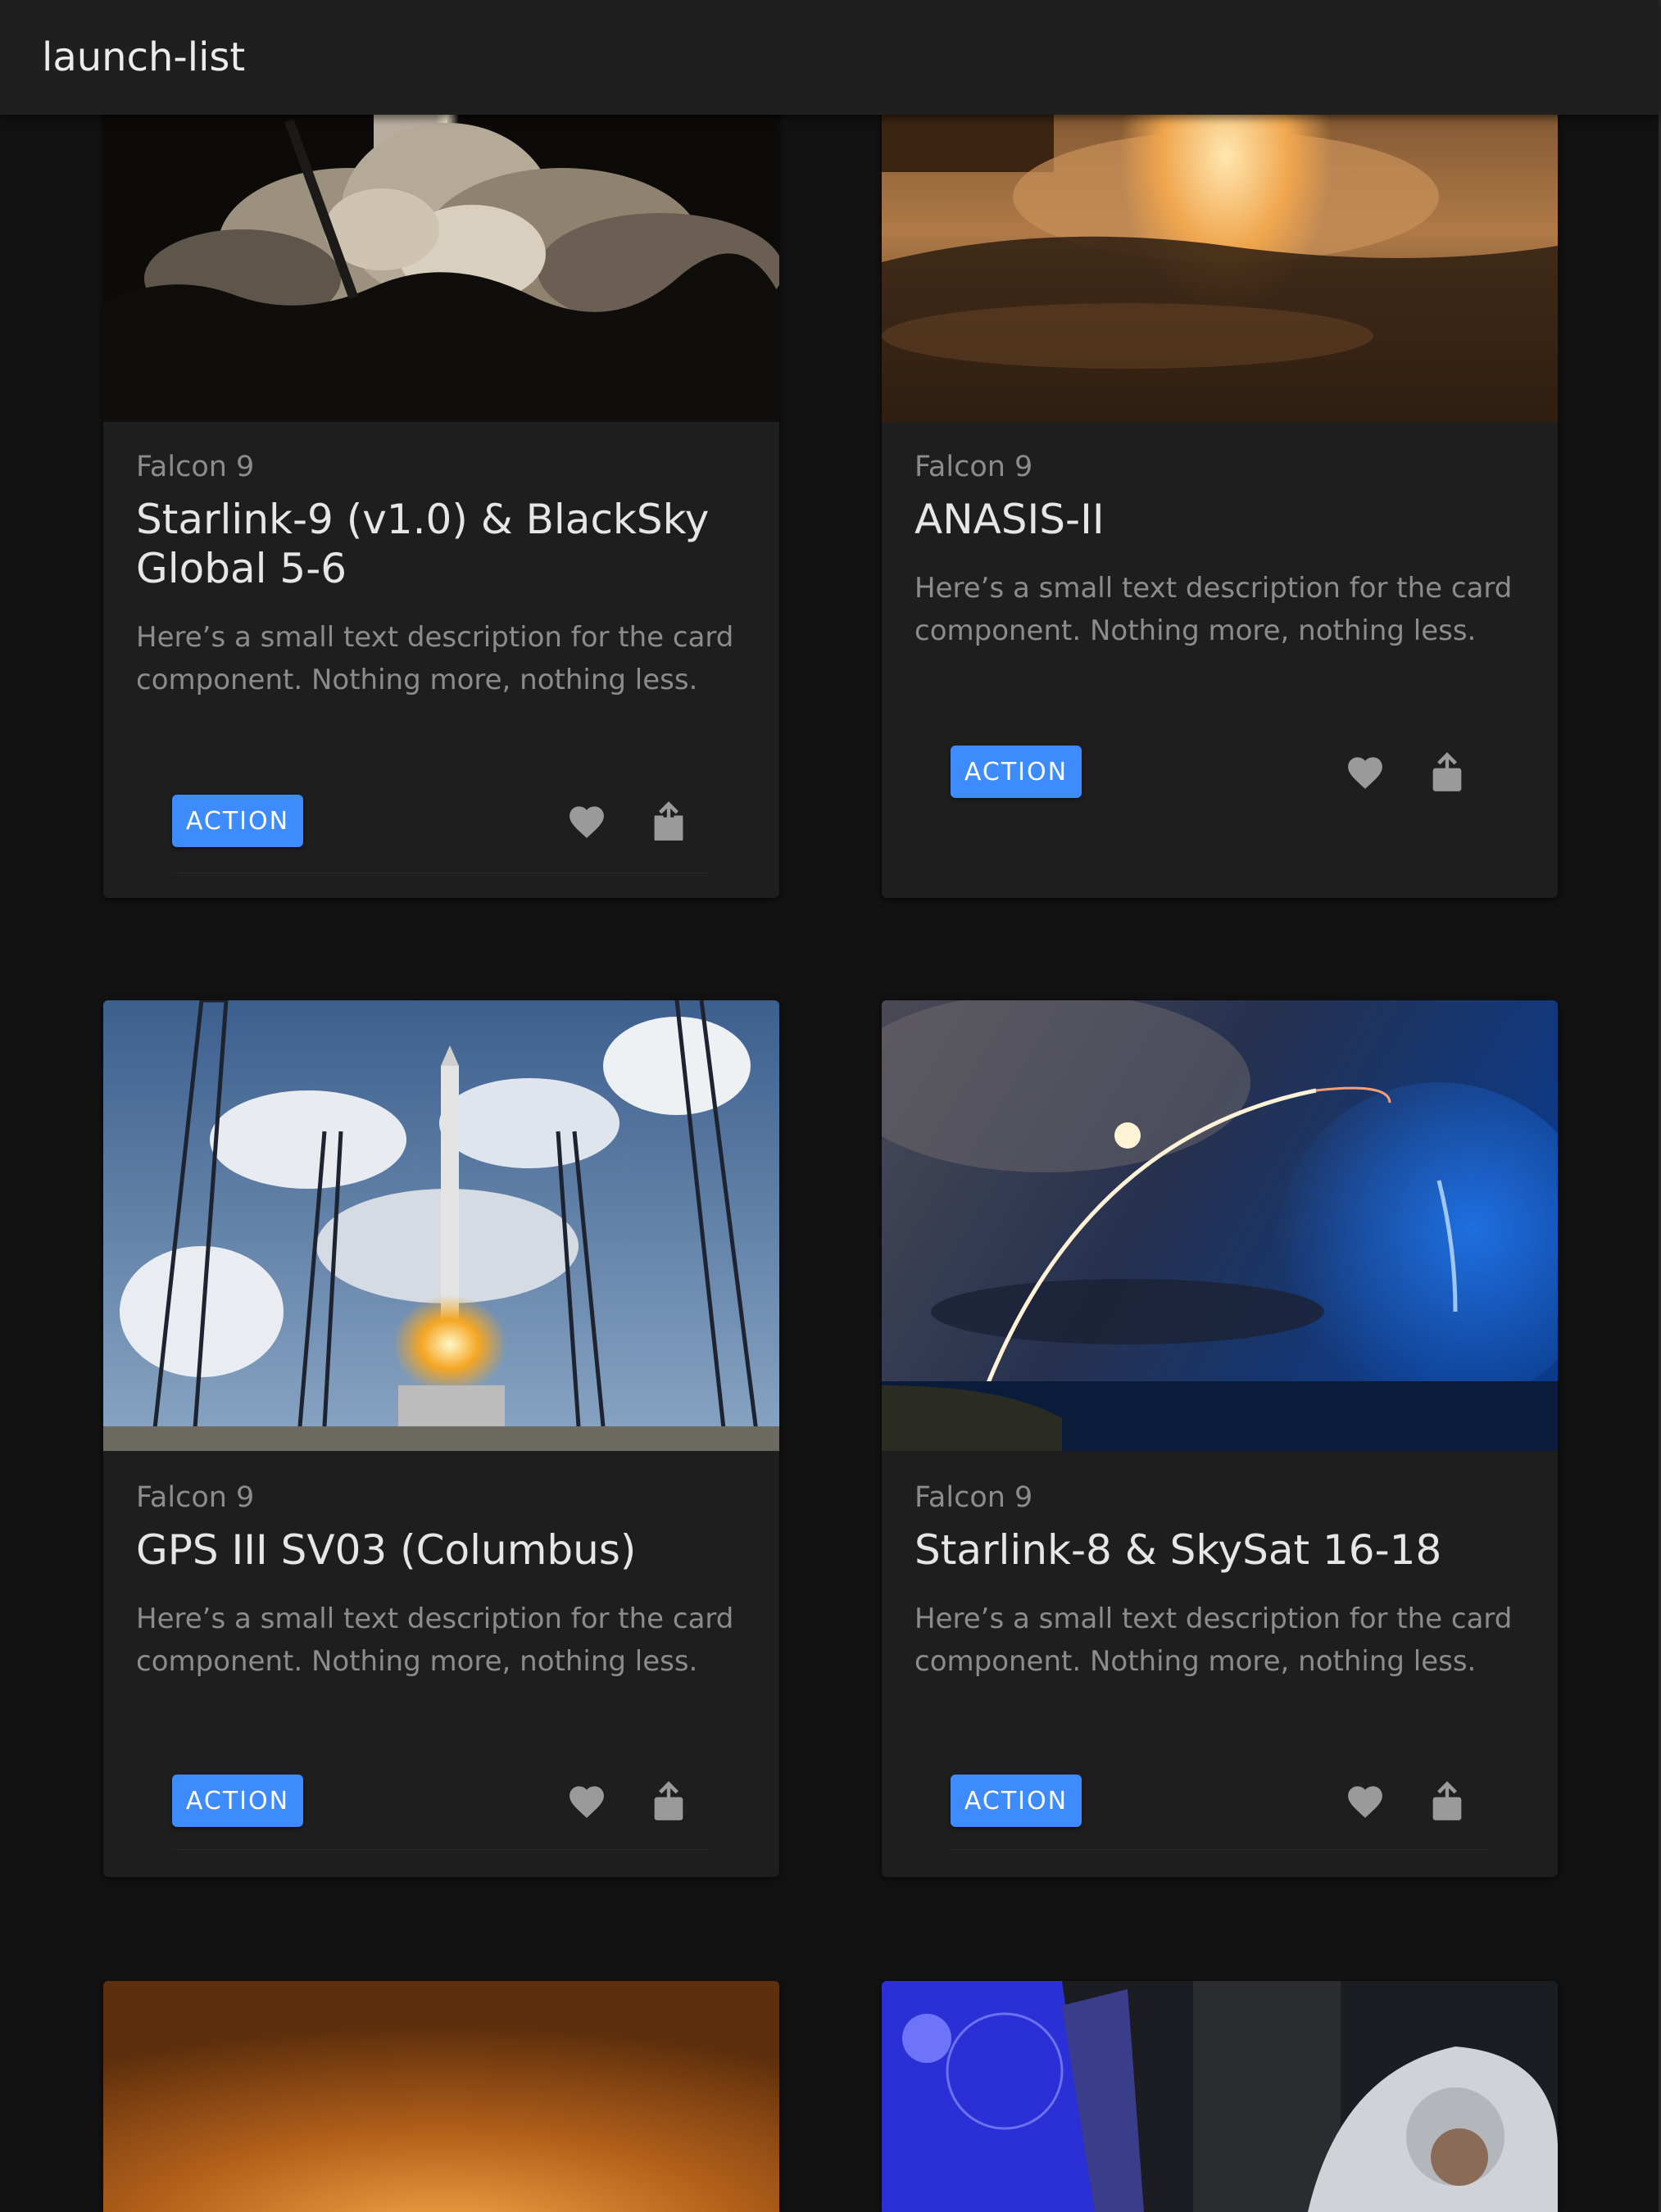 The height and width of the screenshot is (2212, 1661). Describe the element at coordinates (829, 57) in the screenshot. I see `app-bar: launch-list` at that location.